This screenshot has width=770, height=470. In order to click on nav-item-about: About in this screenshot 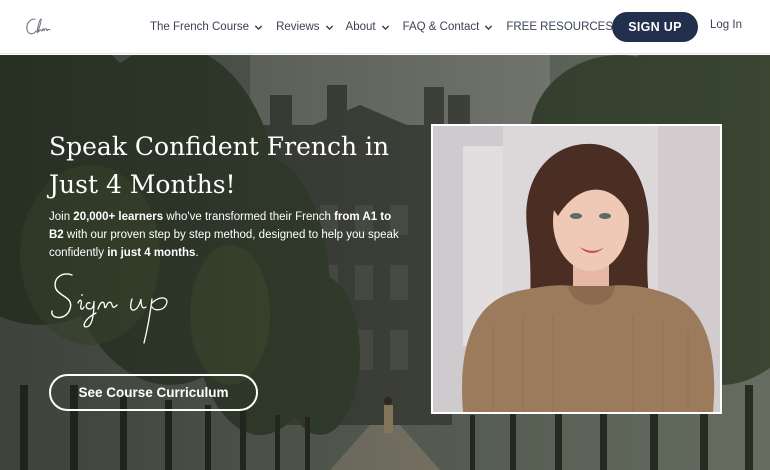, I will do `click(368, 27)`.